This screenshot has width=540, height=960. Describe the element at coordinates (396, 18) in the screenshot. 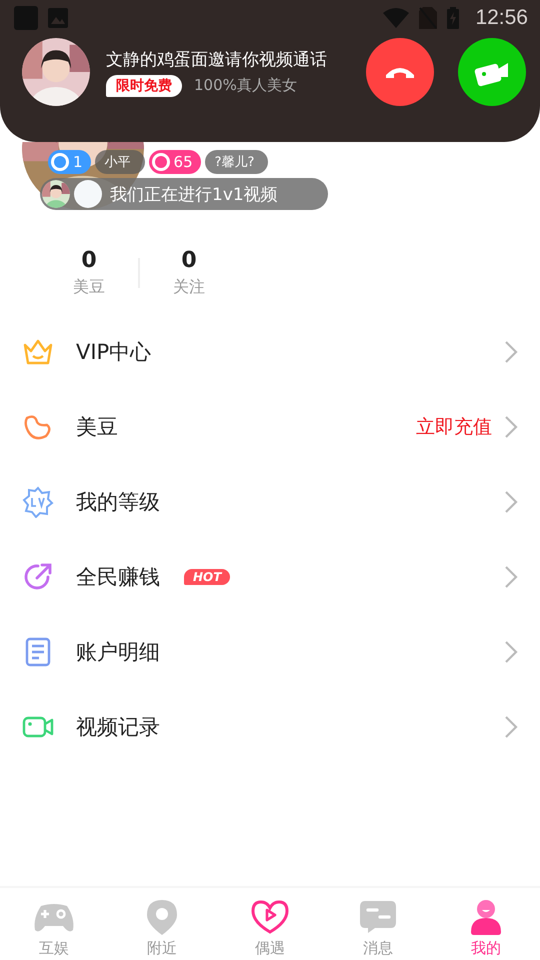

I see `wifi-icon` at that location.